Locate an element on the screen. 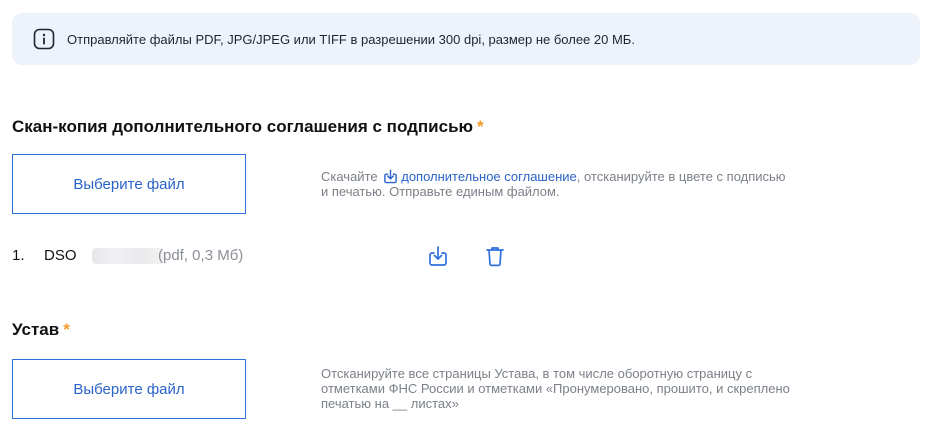 This screenshot has width=930, height=428. file-list-item: 1. DSO (pdf, 0,3 Мб) is located at coordinates (272, 256).